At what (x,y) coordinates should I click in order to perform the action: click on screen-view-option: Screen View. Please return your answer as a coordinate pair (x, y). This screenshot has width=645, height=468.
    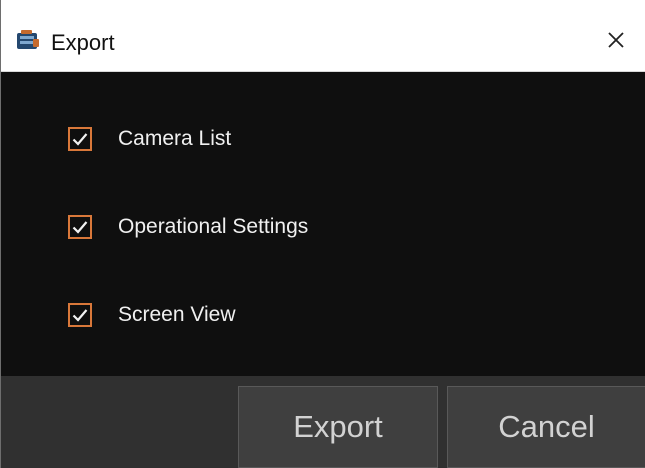
    Looking at the image, I should click on (152, 315).